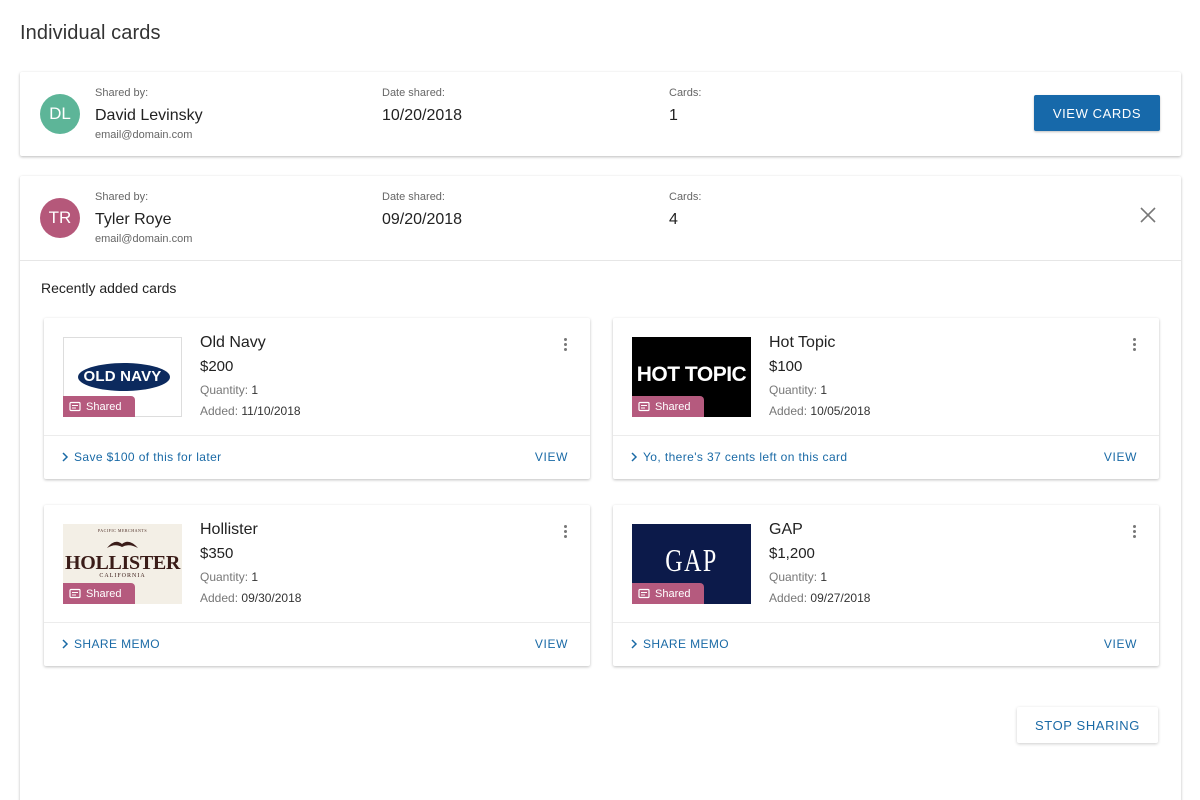 Image resolution: width=1200 pixels, height=800 pixels. What do you see at coordinates (786, 529) in the screenshot?
I see `card-brand: GAP` at bounding box center [786, 529].